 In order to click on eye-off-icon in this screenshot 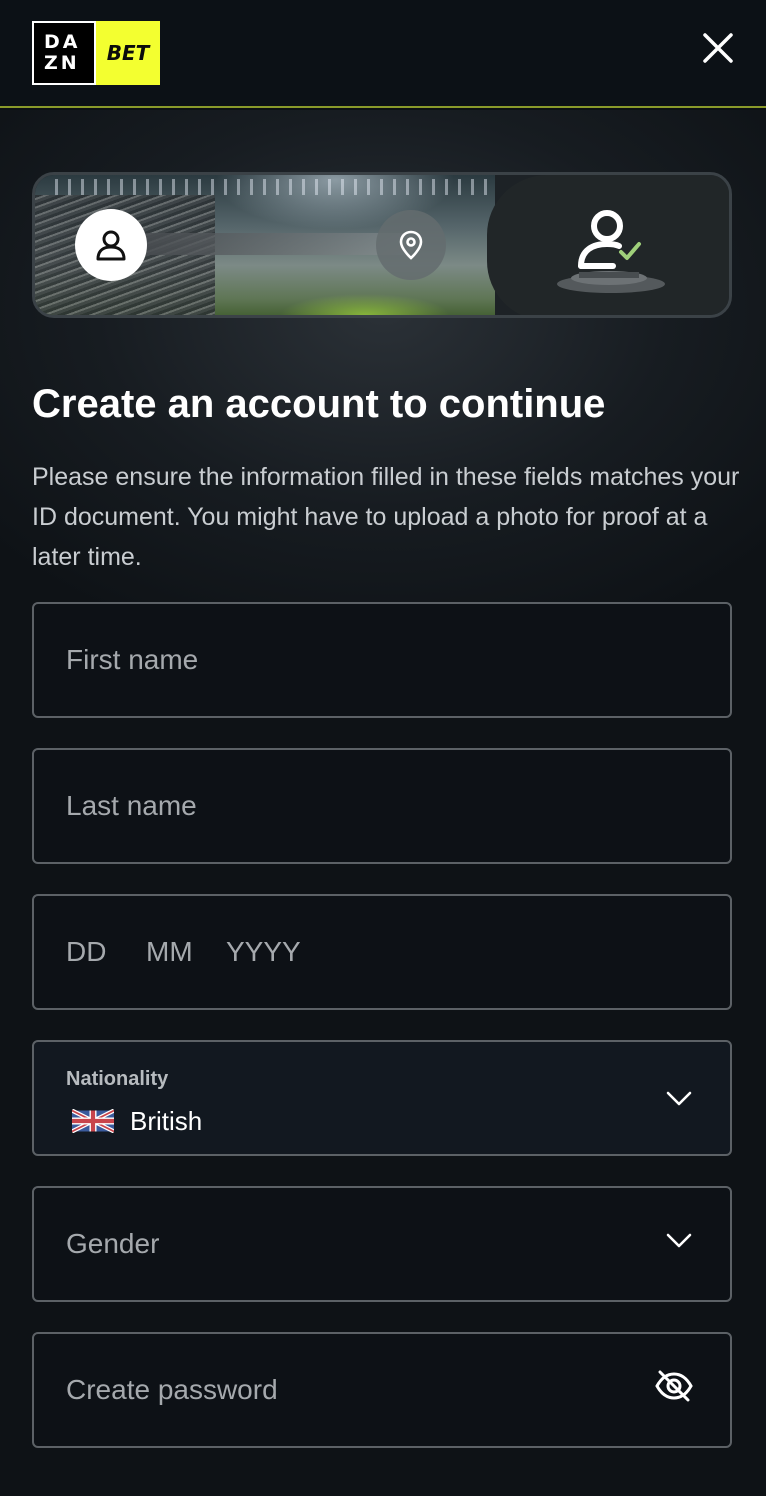, I will do `click(674, 1386)`.